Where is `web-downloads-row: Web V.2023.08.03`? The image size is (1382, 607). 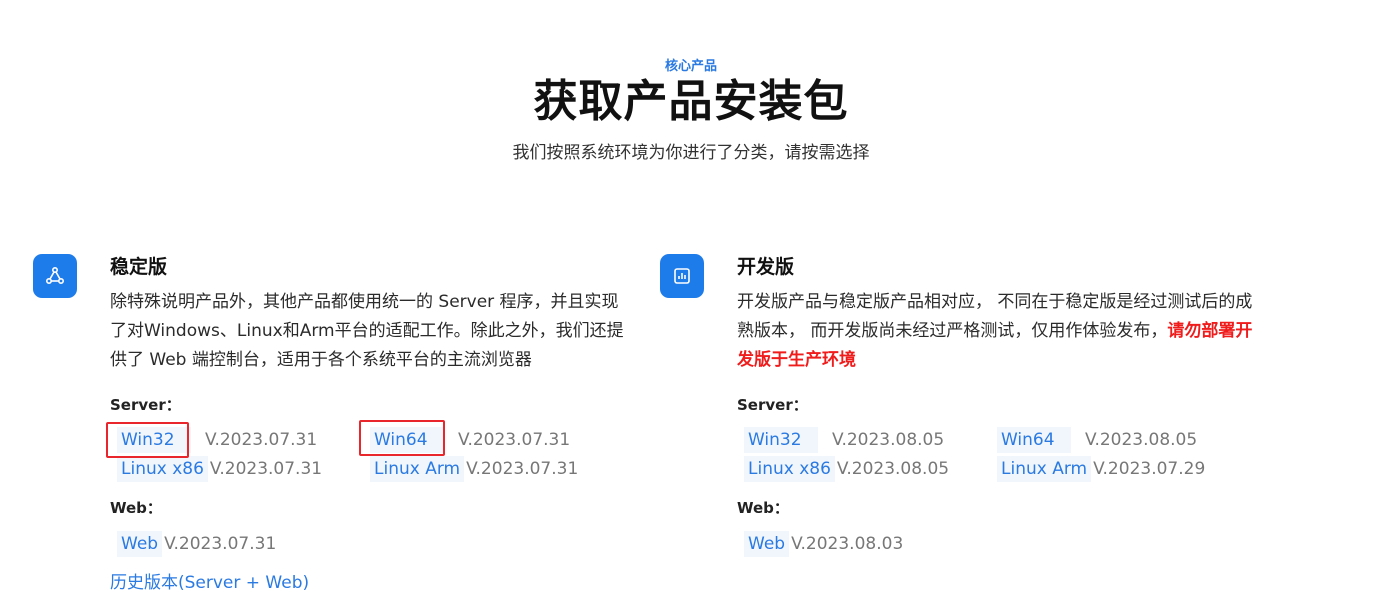 web-downloads-row: Web V.2023.08.03 is located at coordinates (863, 544).